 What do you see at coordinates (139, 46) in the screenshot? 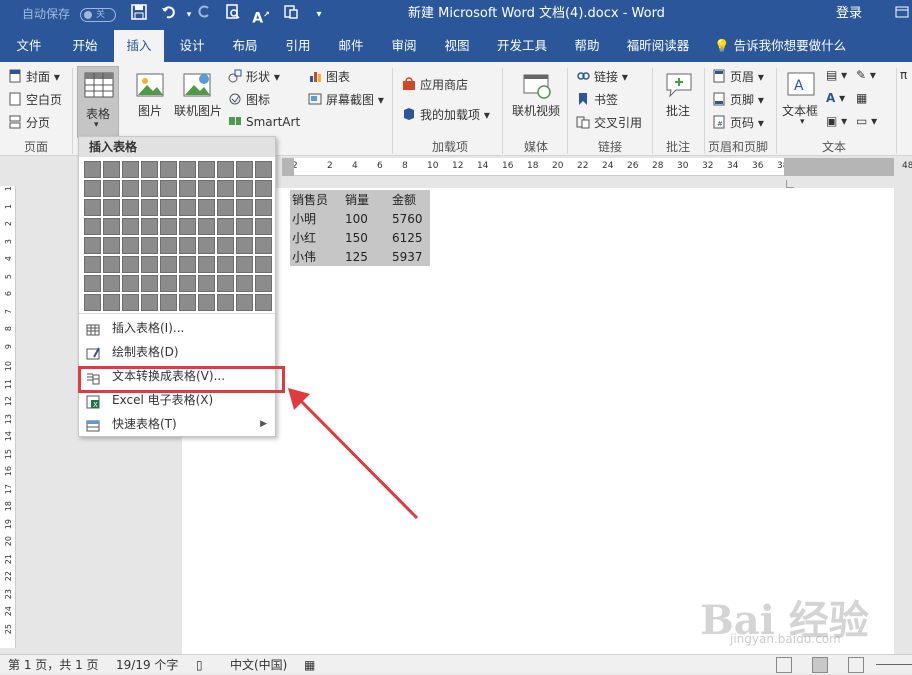
I see `tab-insert: 插入` at bounding box center [139, 46].